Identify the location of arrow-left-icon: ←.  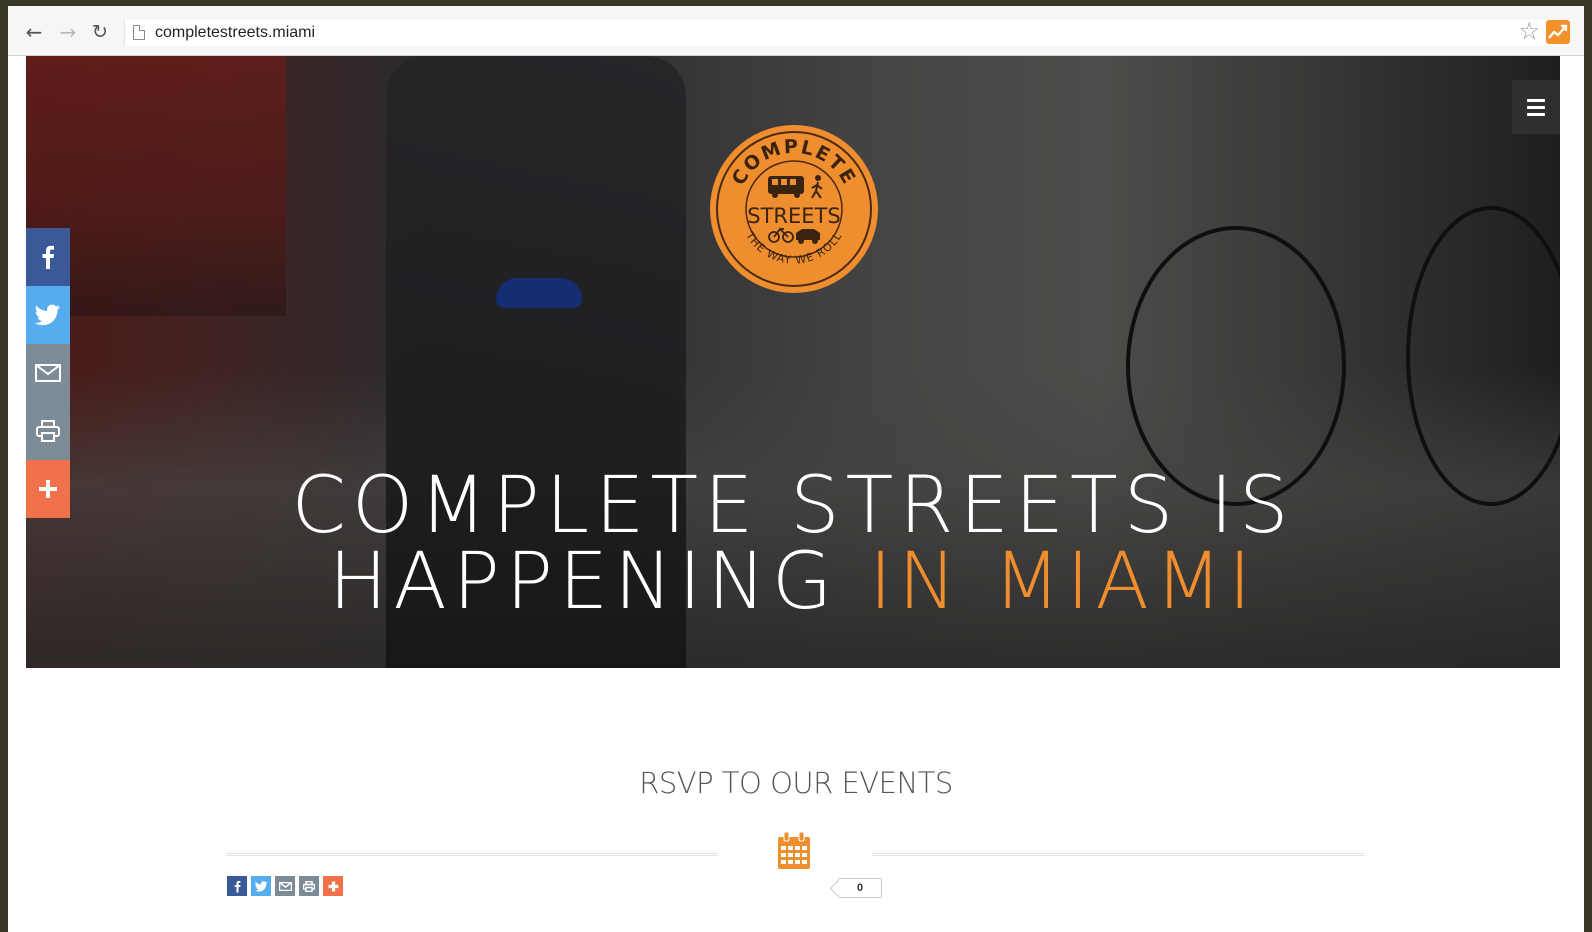
(34, 32).